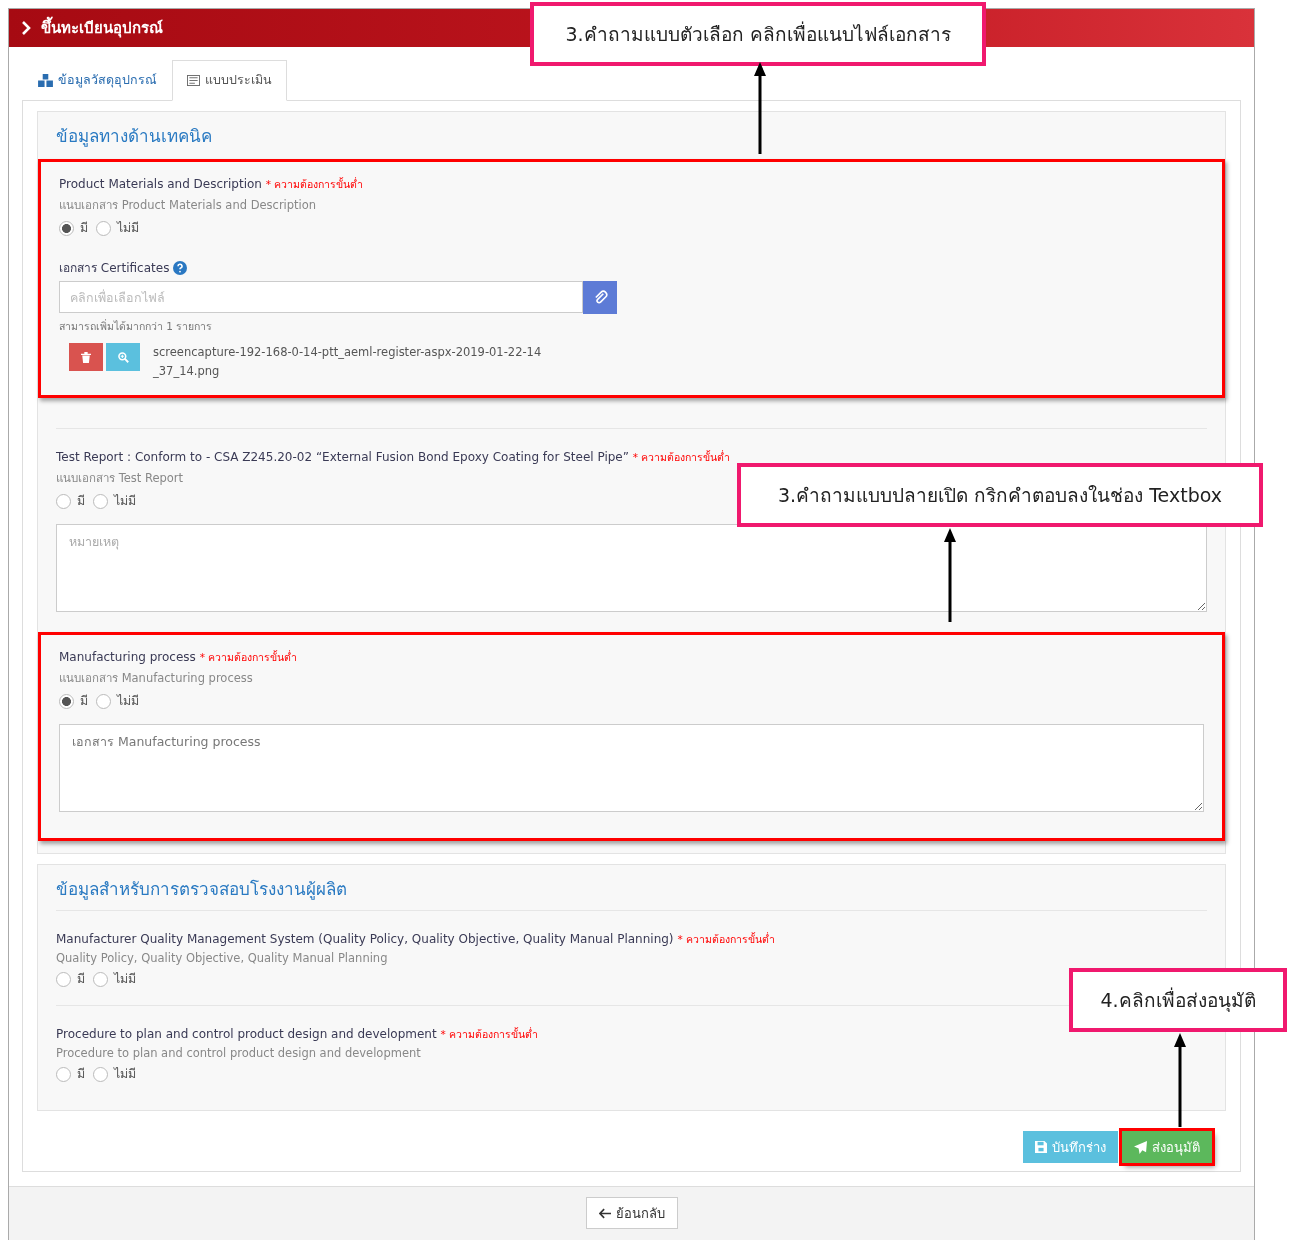 The height and width of the screenshot is (1240, 1290). I want to click on back-button: ย้อนกลับ, so click(631, 1213).